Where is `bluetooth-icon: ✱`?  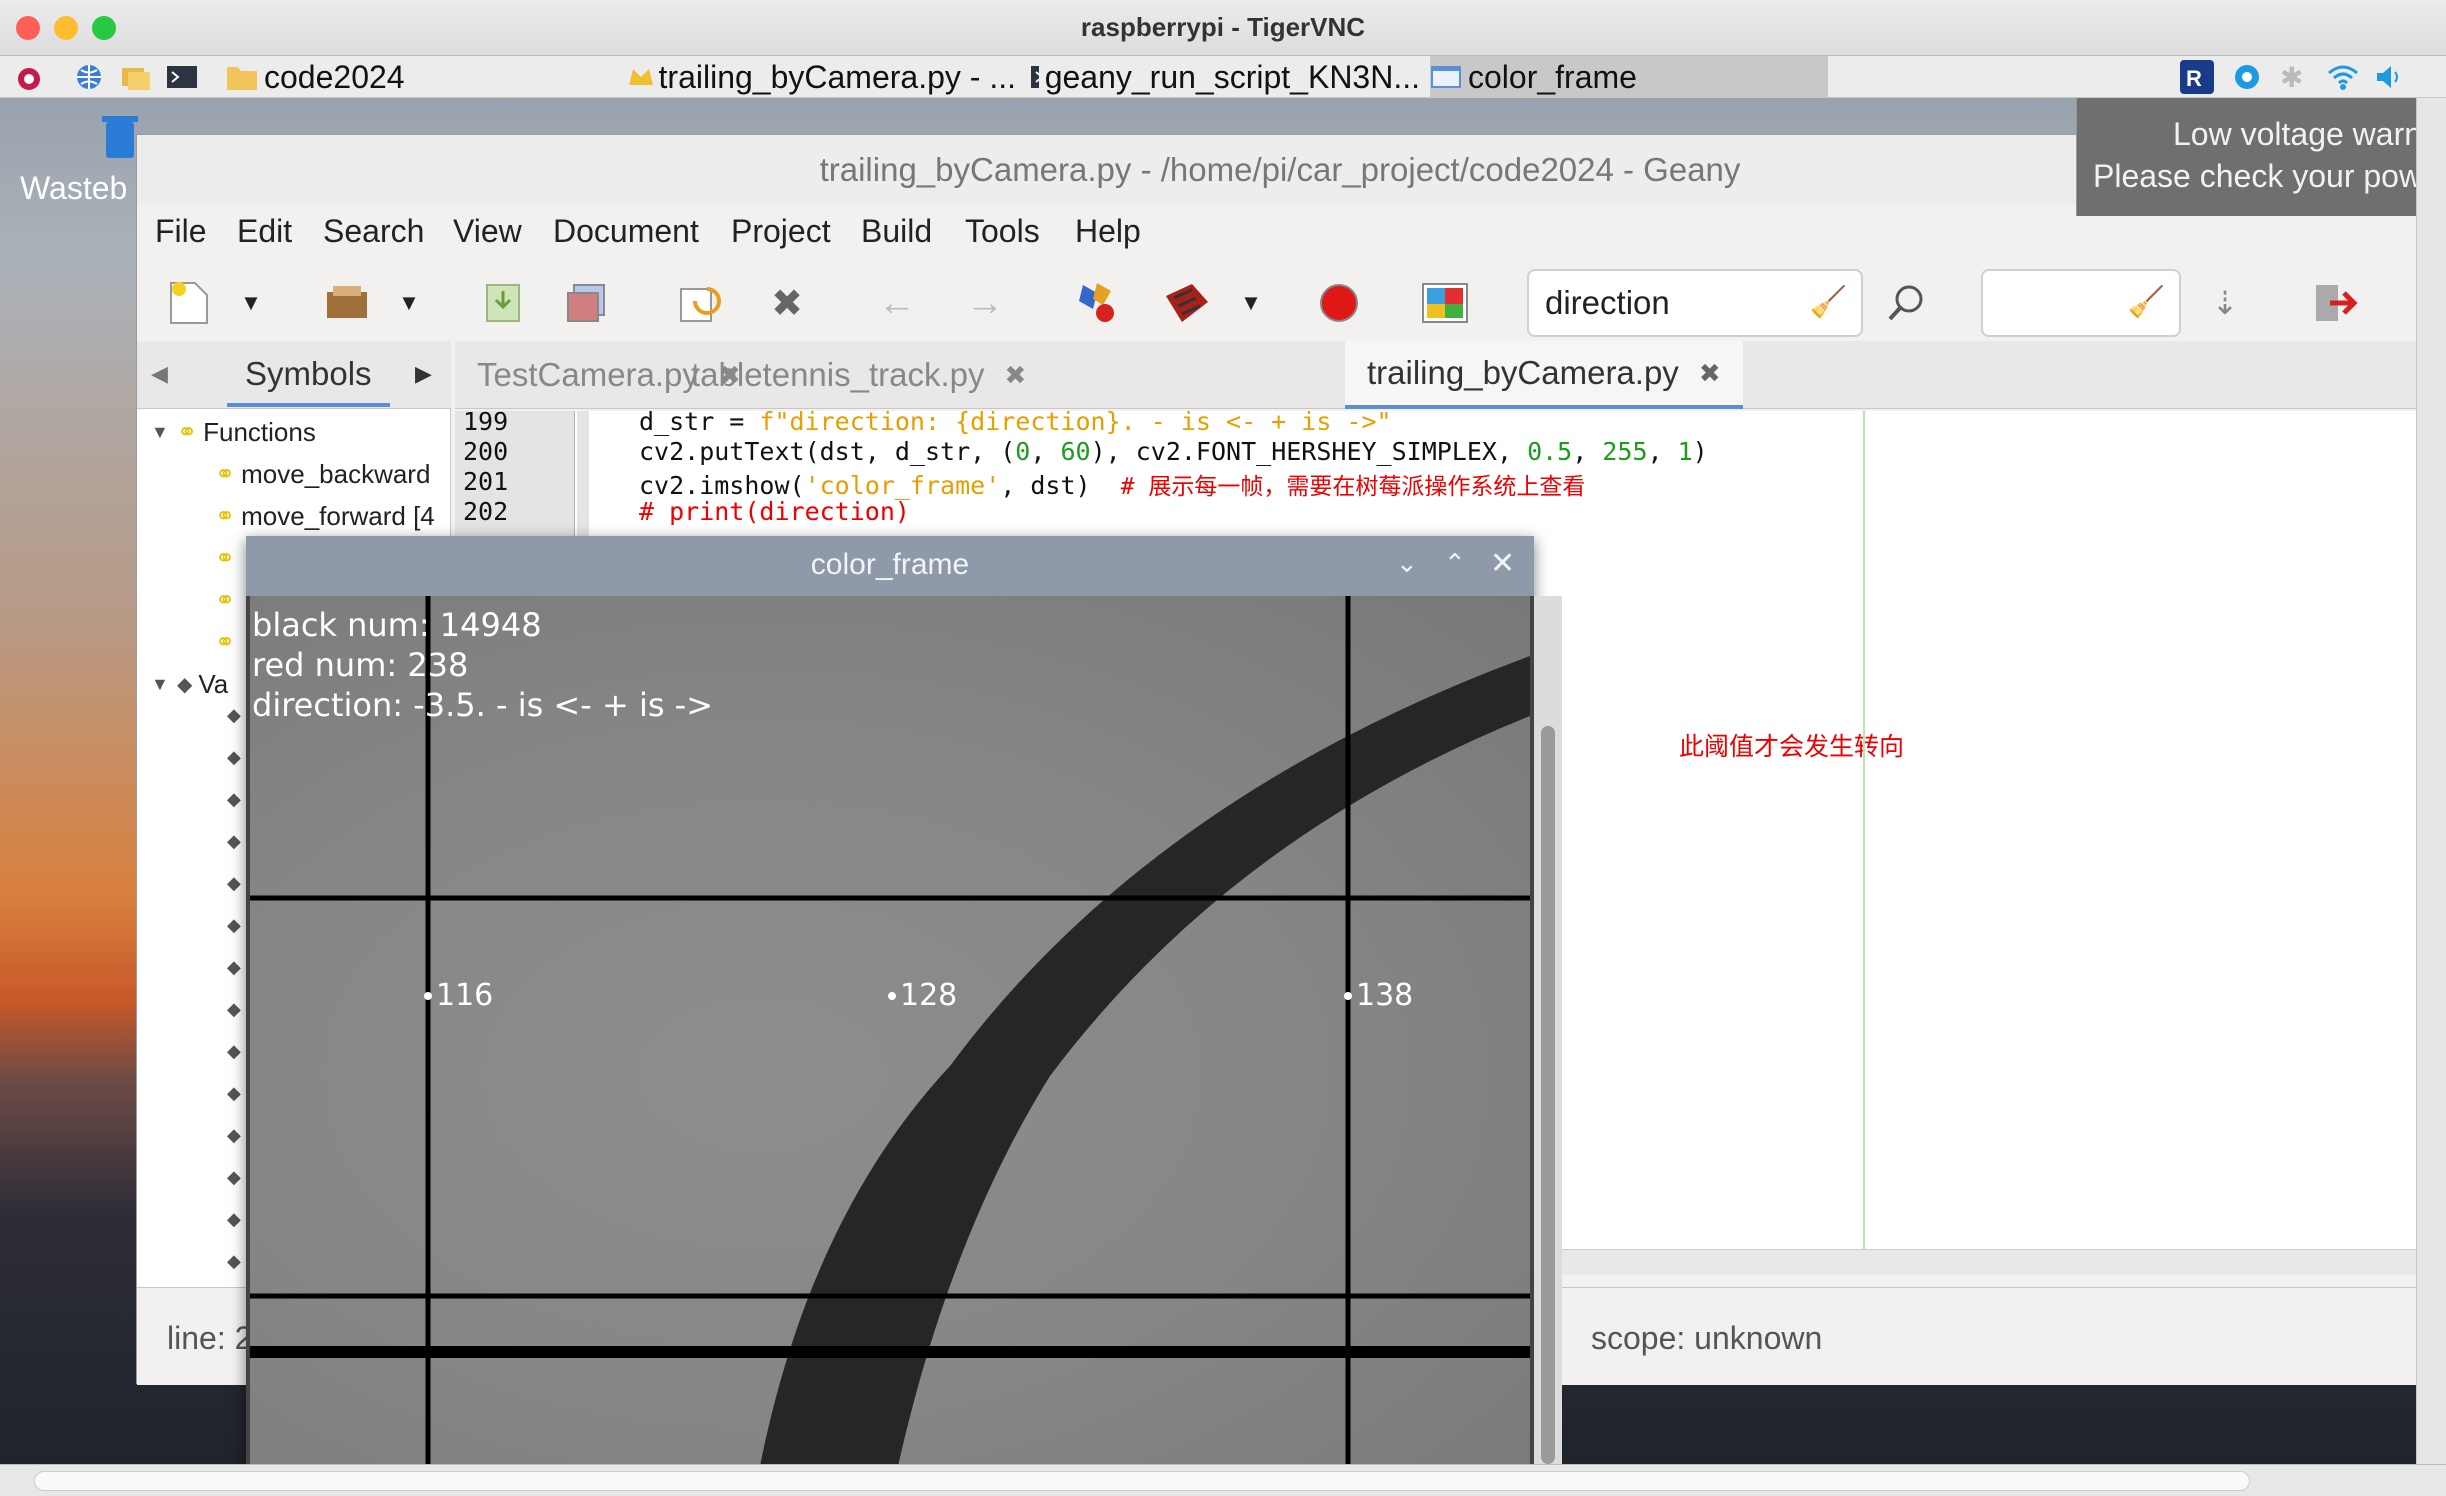
bluetooth-icon: ✱ is located at coordinates (2291, 77).